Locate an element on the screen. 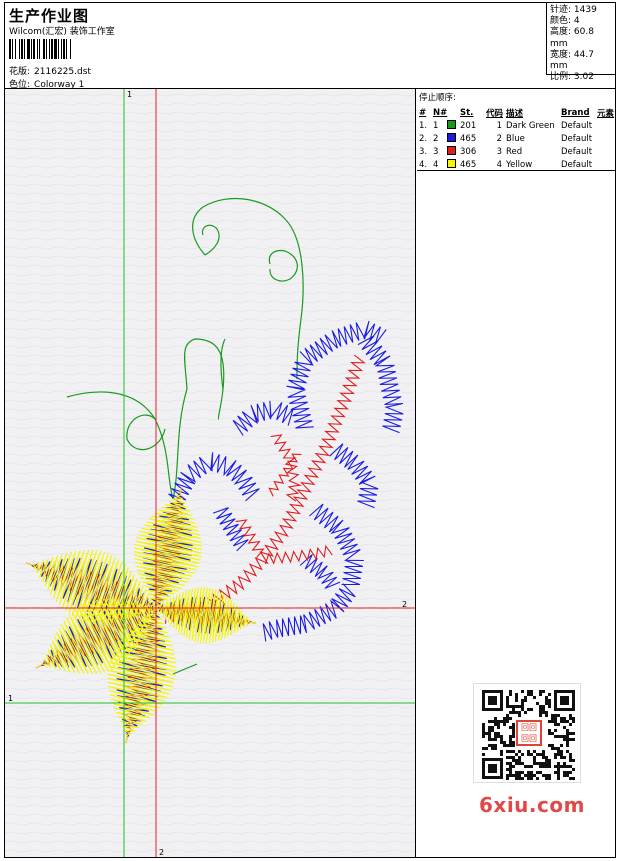  legend-header-brand: Brand is located at coordinates (575, 112).